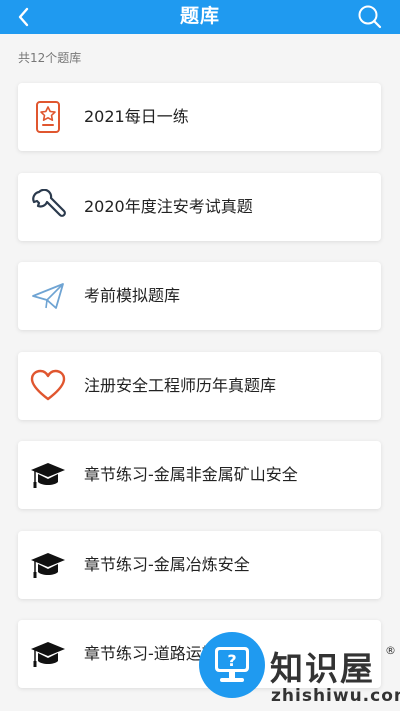  Describe the element at coordinates (180, 385) in the screenshot. I see `list-item-label: 注册安全工程师历年真题库` at that location.